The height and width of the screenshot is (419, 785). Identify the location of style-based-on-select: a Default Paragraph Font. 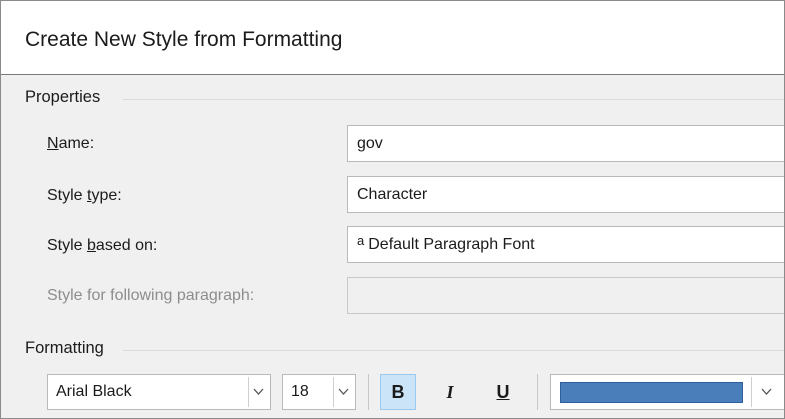
(565, 244).